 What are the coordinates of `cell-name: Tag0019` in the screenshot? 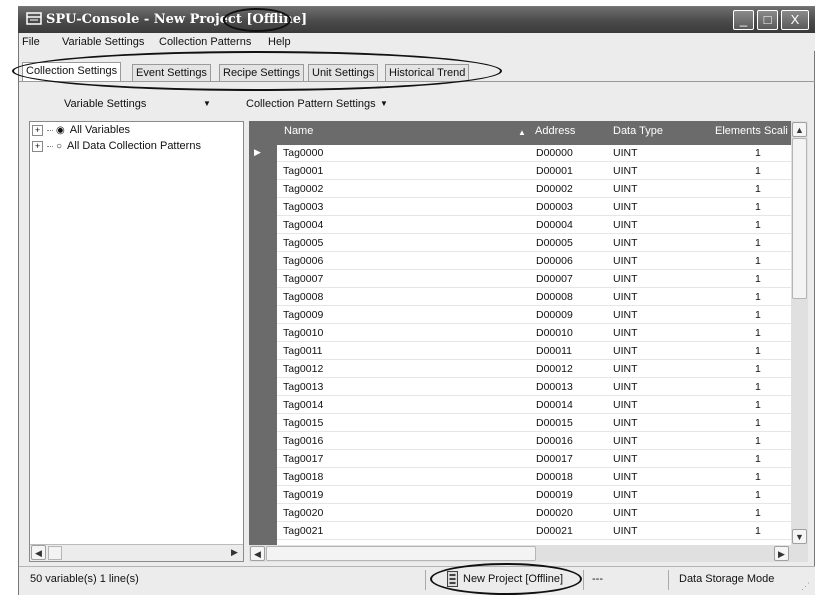 It's located at (303, 495).